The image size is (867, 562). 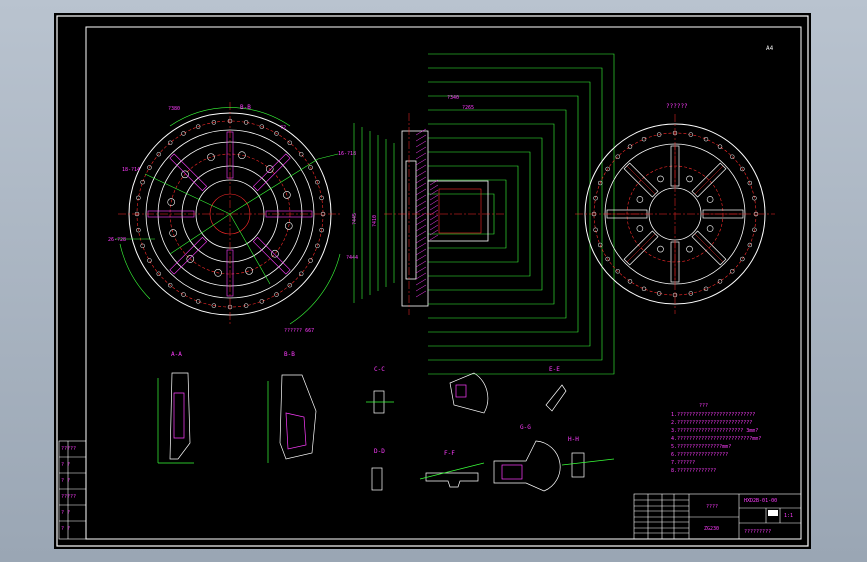 I want to click on scale-box, so click(x=773, y=513).